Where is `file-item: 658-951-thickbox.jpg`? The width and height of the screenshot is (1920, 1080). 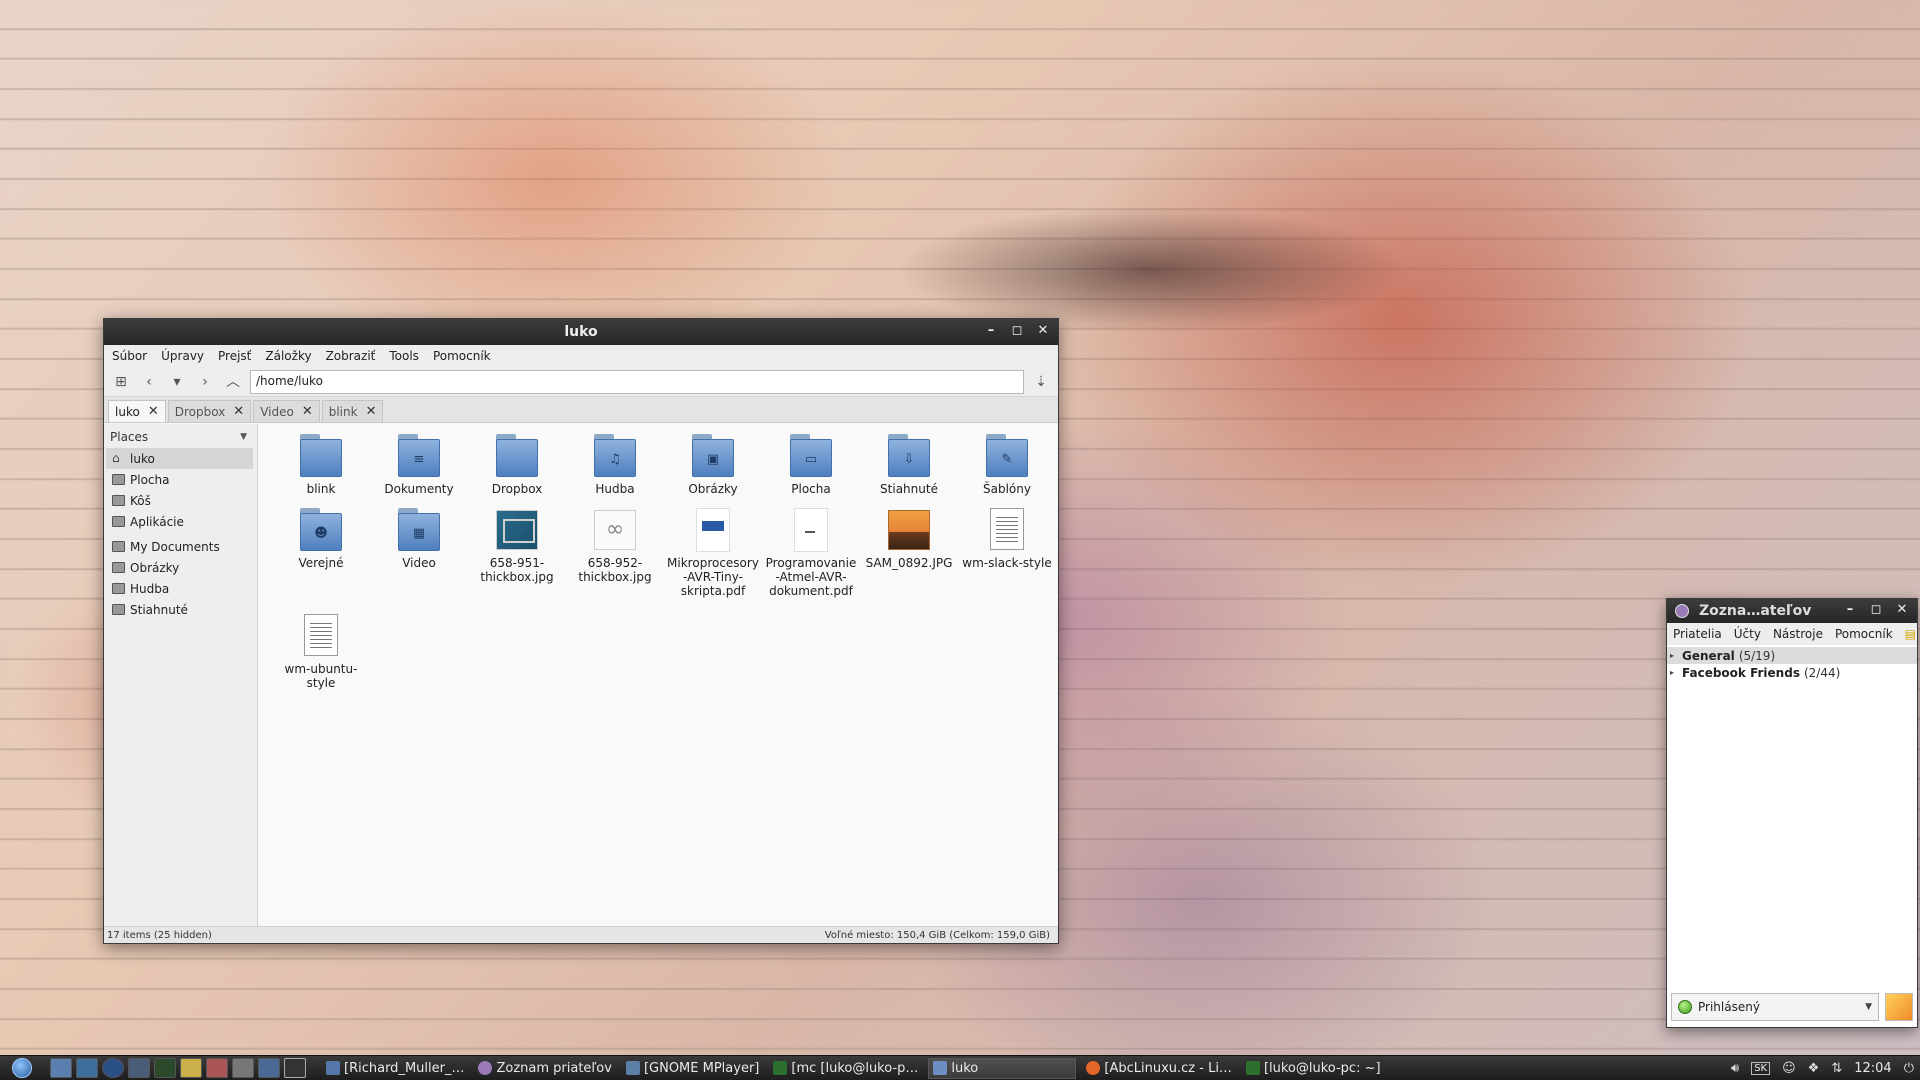 file-item: 658-951-thickbox.jpg is located at coordinates (517, 546).